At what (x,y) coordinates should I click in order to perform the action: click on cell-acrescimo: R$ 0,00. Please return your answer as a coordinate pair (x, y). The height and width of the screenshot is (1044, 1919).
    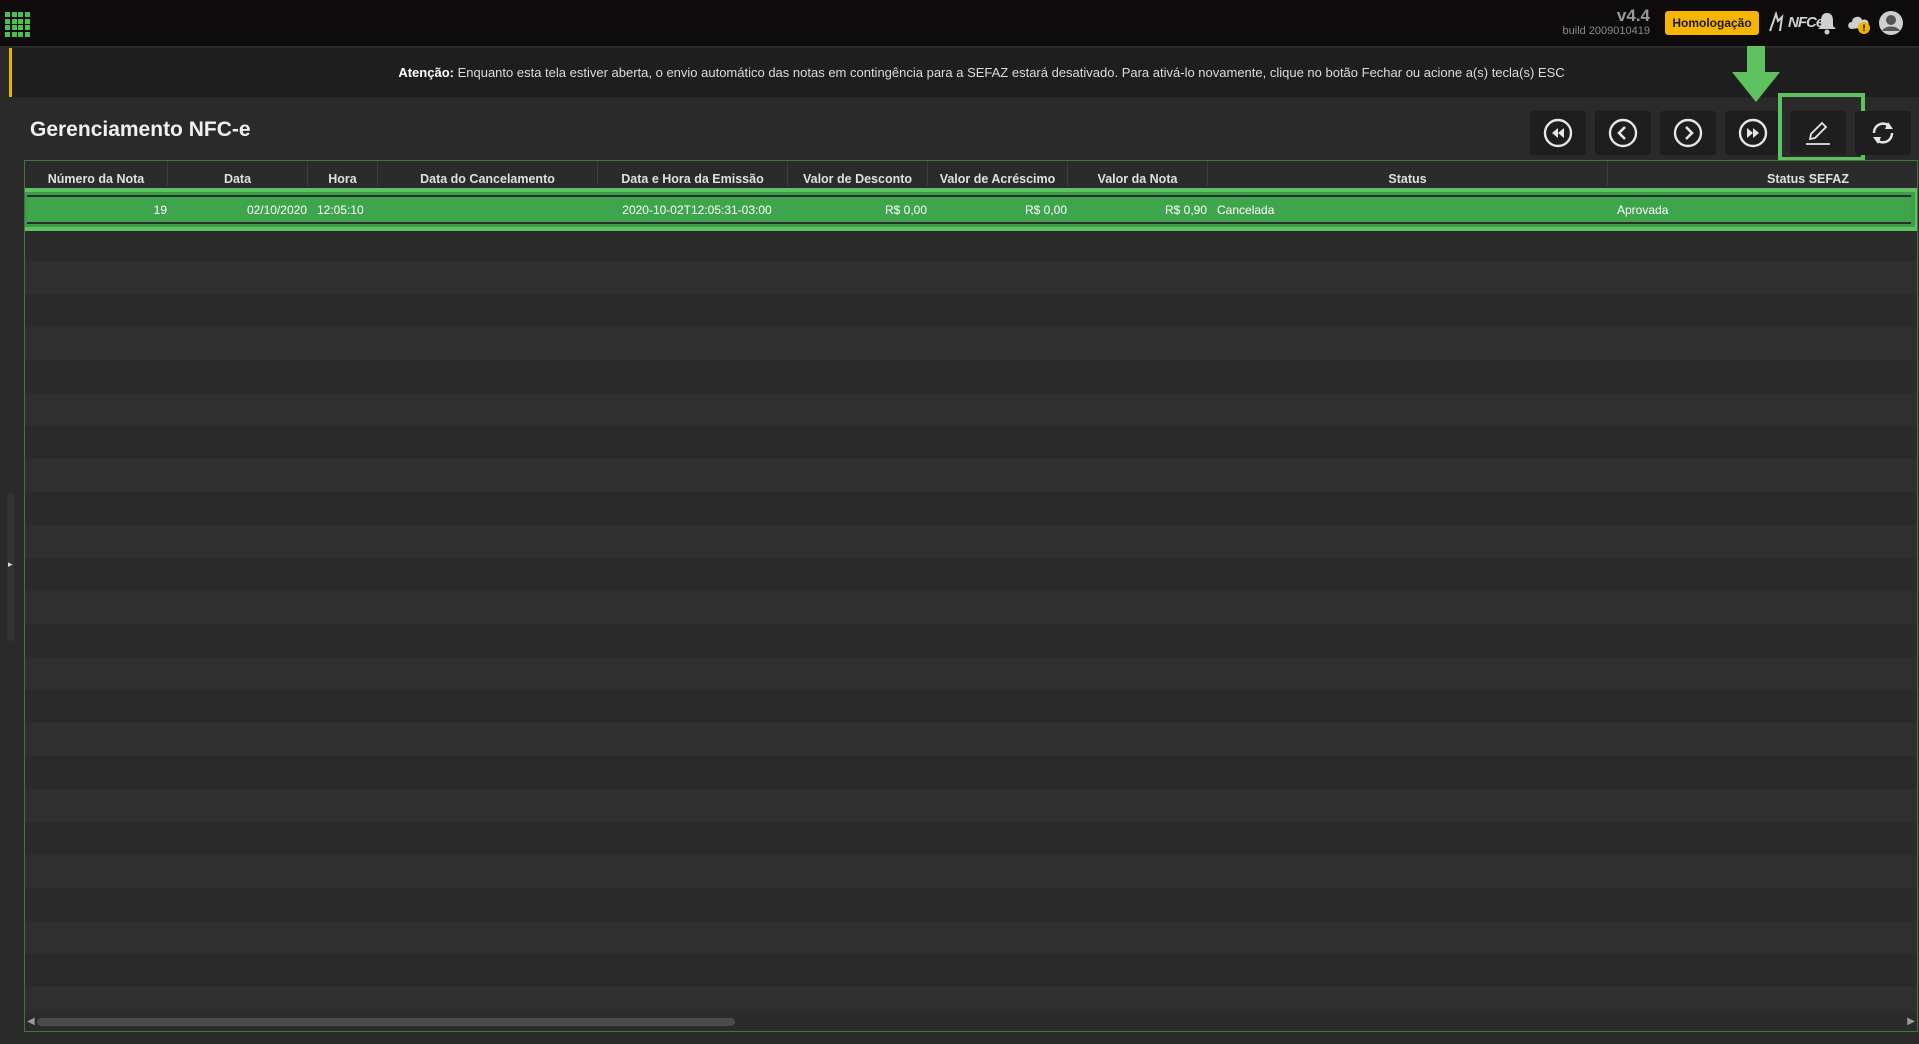
    Looking at the image, I should click on (1045, 210).